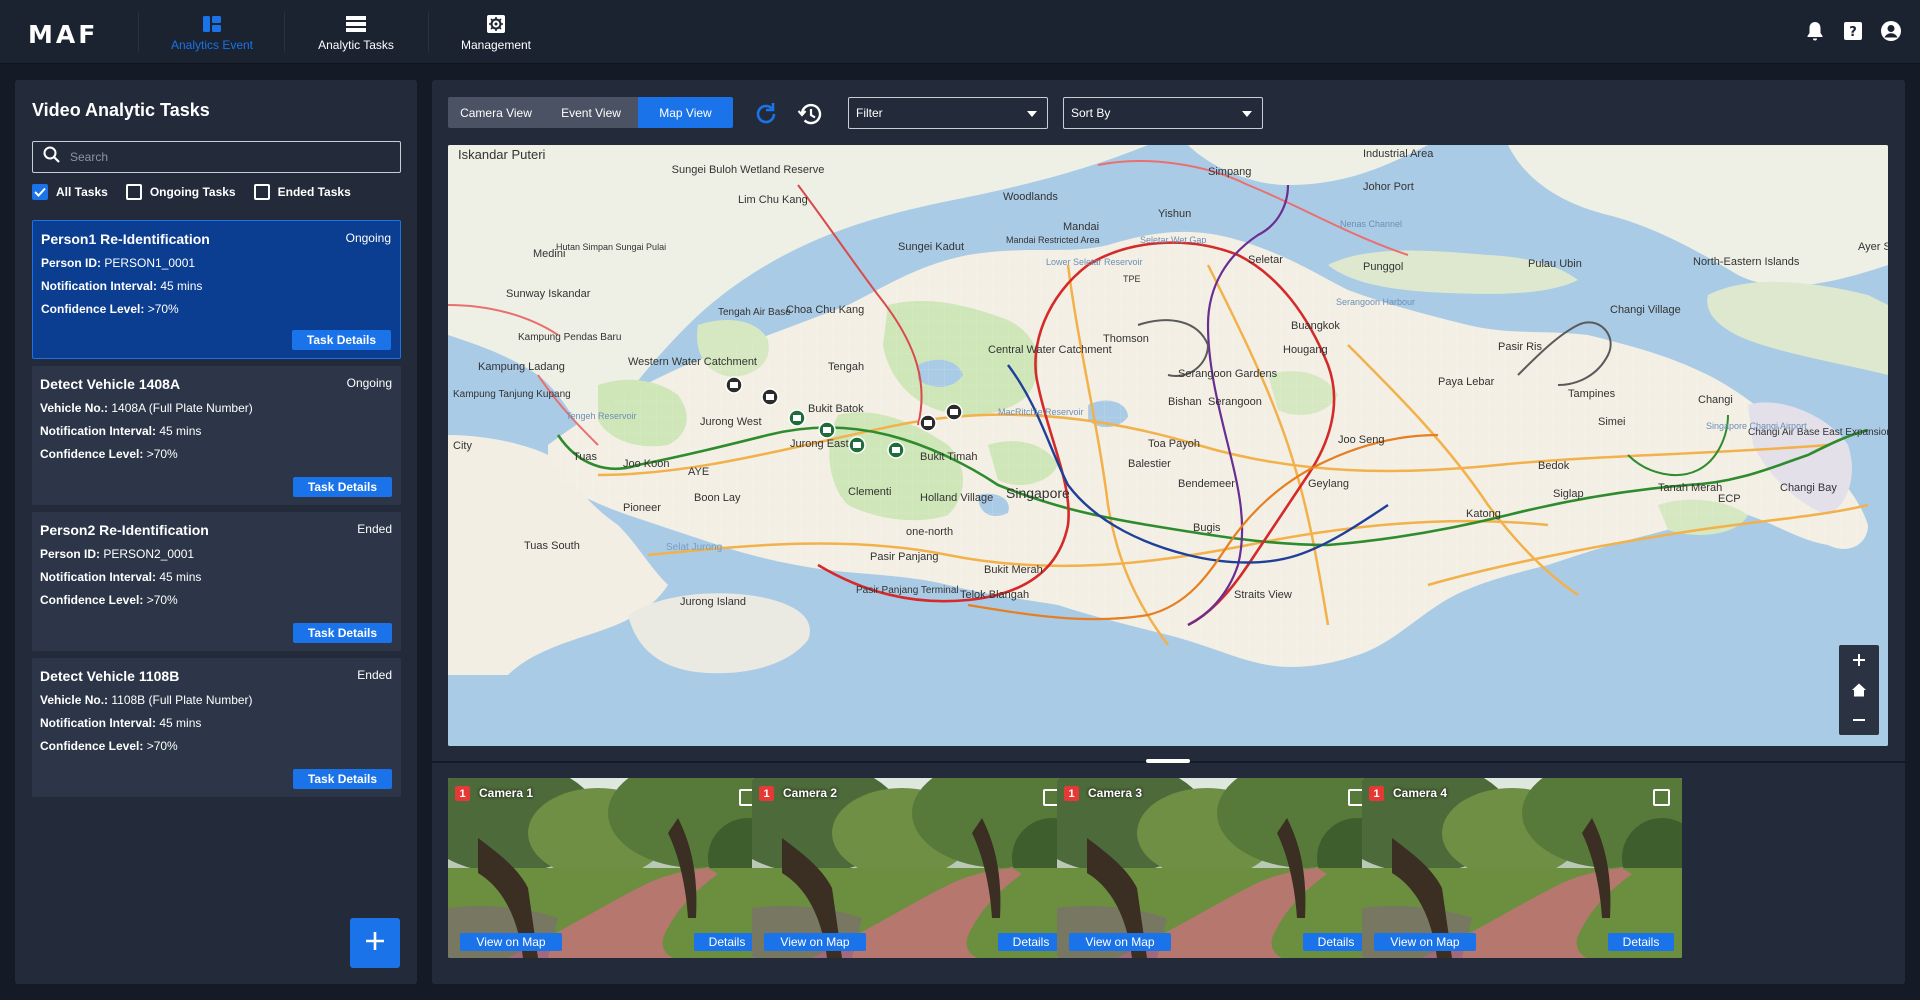  Describe the element at coordinates (125, 239) in the screenshot. I see `task-title: Person1 Re-Identification` at that location.